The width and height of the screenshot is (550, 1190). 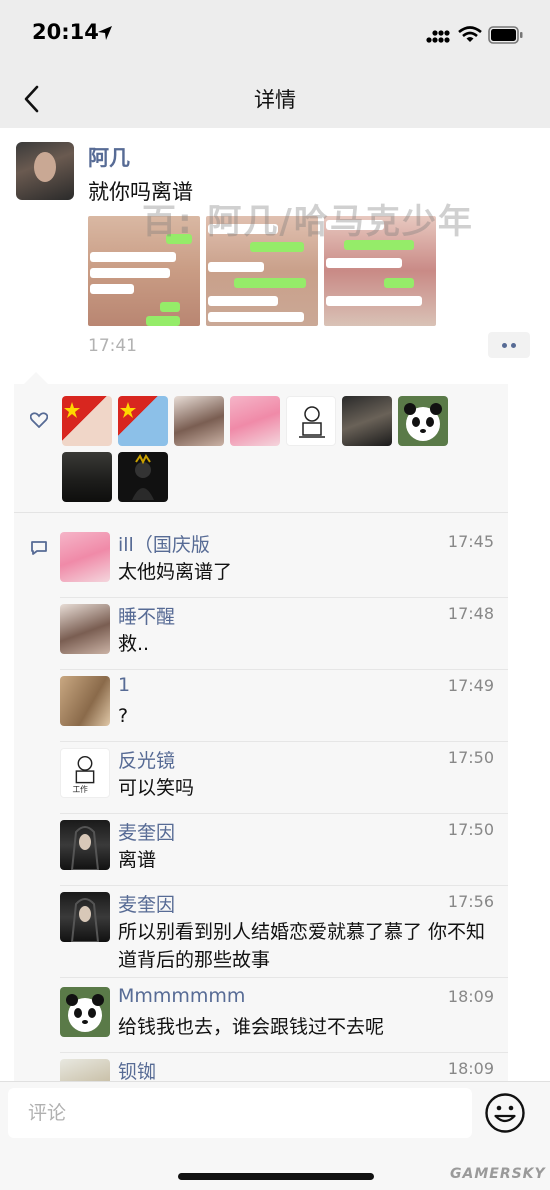 What do you see at coordinates (146, 759) in the screenshot?
I see `comment-author: 反光镜` at bounding box center [146, 759].